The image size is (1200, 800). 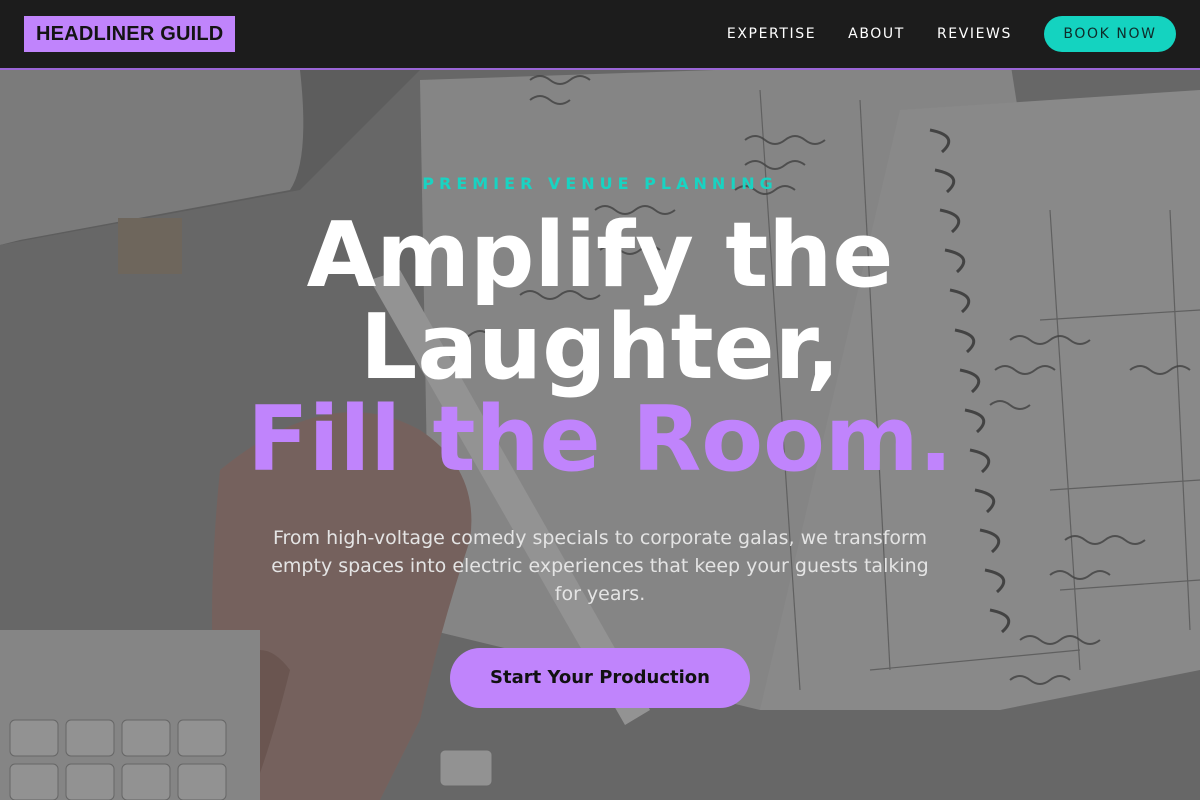 I want to click on main-nav: EXPERTISE ABOUT REVIEWS BOOK NOW, so click(x=951, y=34).